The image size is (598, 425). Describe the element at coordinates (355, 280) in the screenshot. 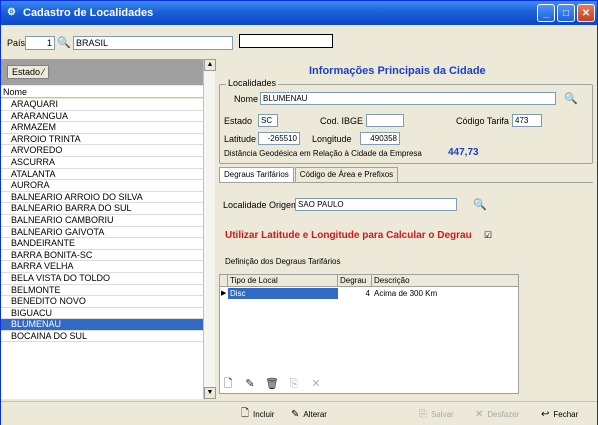

I see `grid-header-degrau: Degrau` at that location.